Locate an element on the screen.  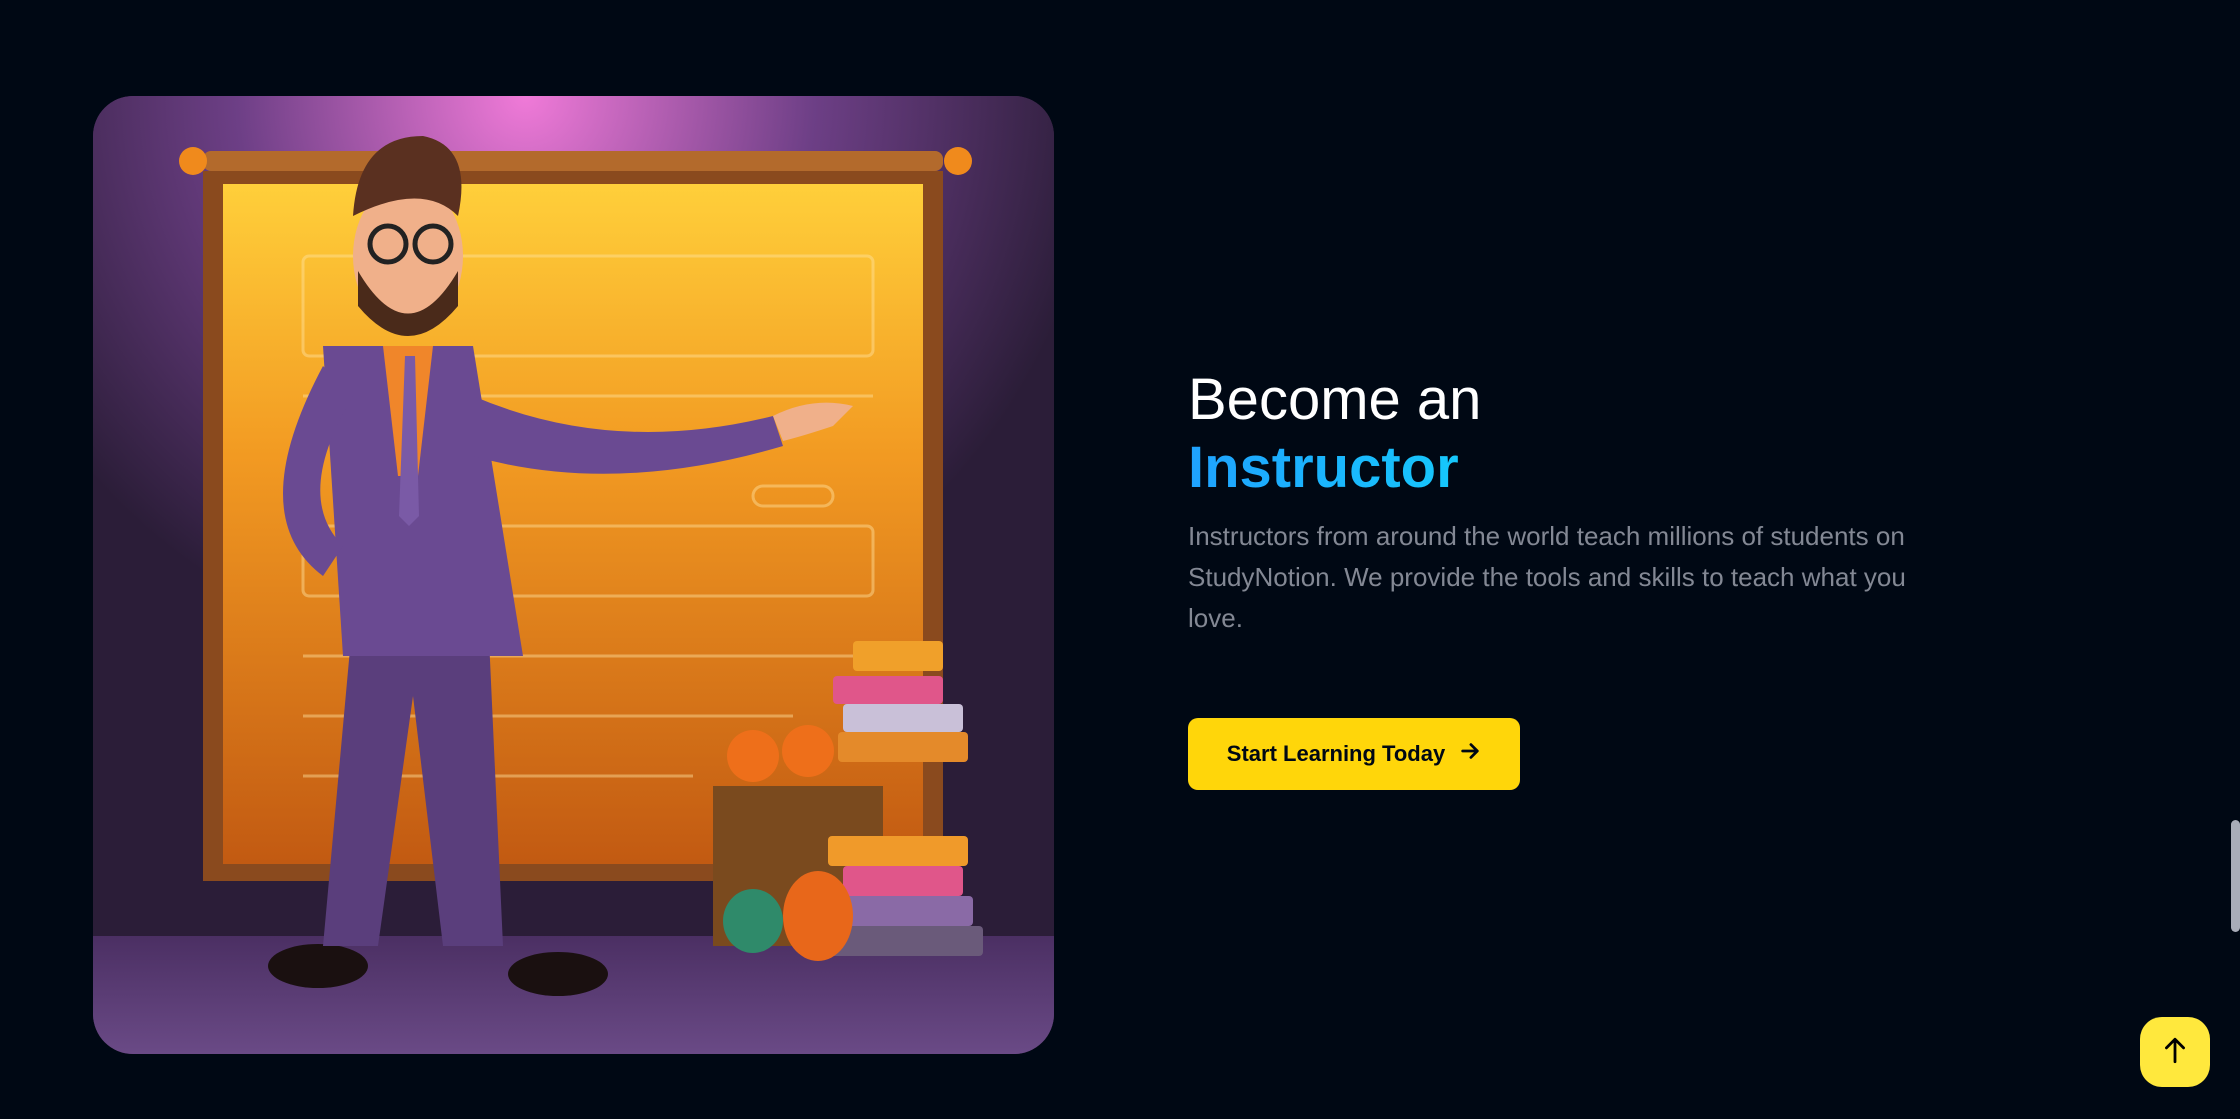
heading-line1: Become an is located at coordinates (1335, 399).